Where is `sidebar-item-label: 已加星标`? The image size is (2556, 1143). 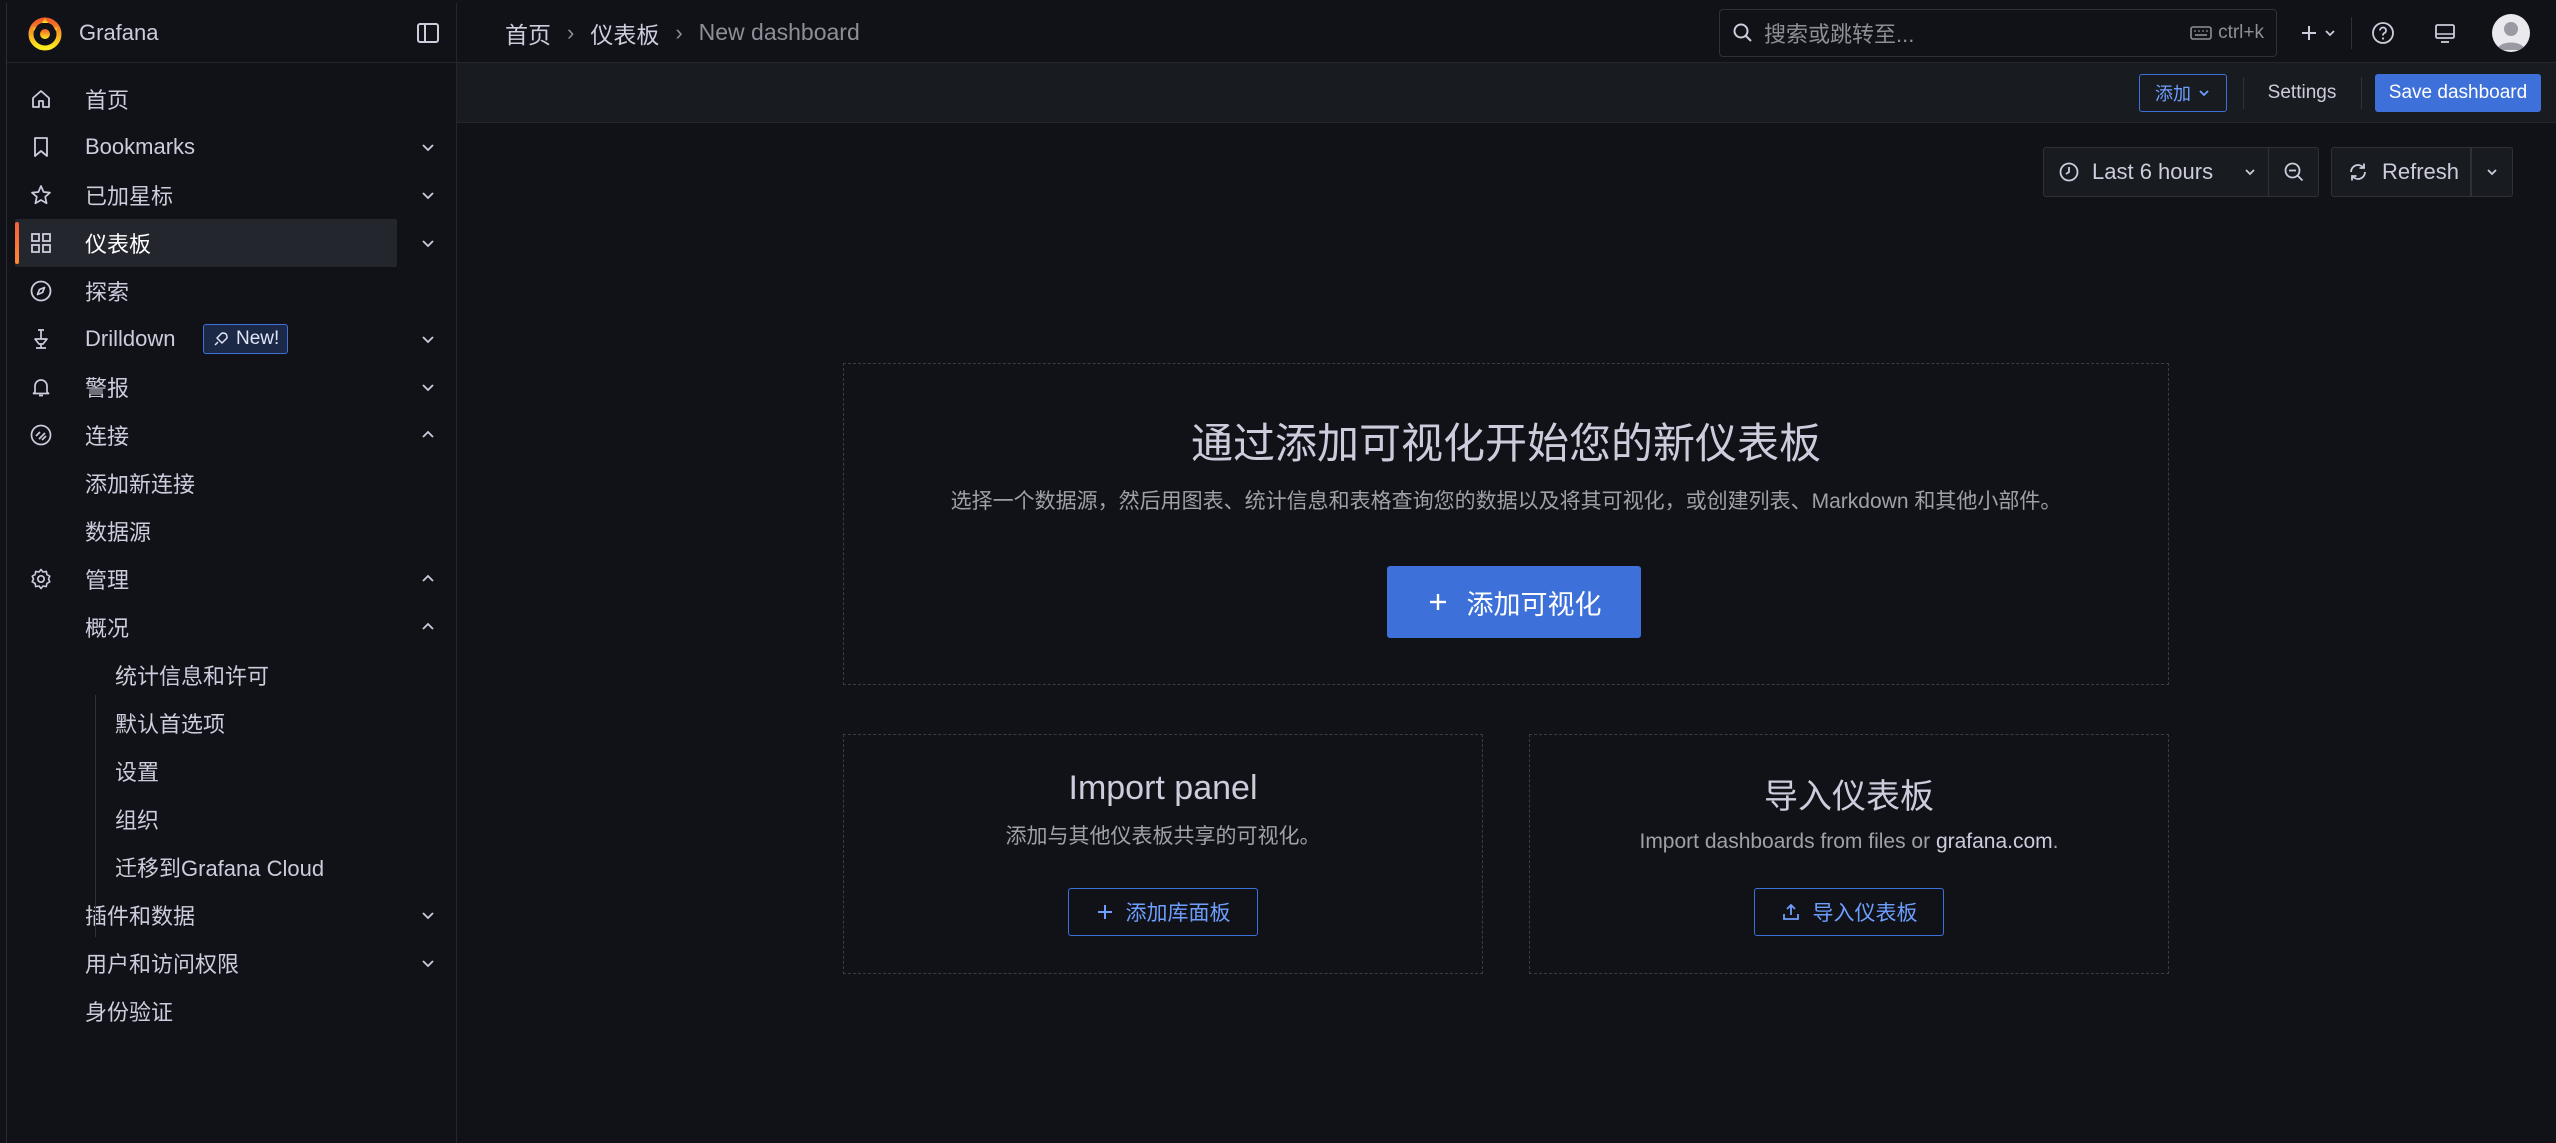
sidebar-item-label: 已加星标 is located at coordinates (129, 196).